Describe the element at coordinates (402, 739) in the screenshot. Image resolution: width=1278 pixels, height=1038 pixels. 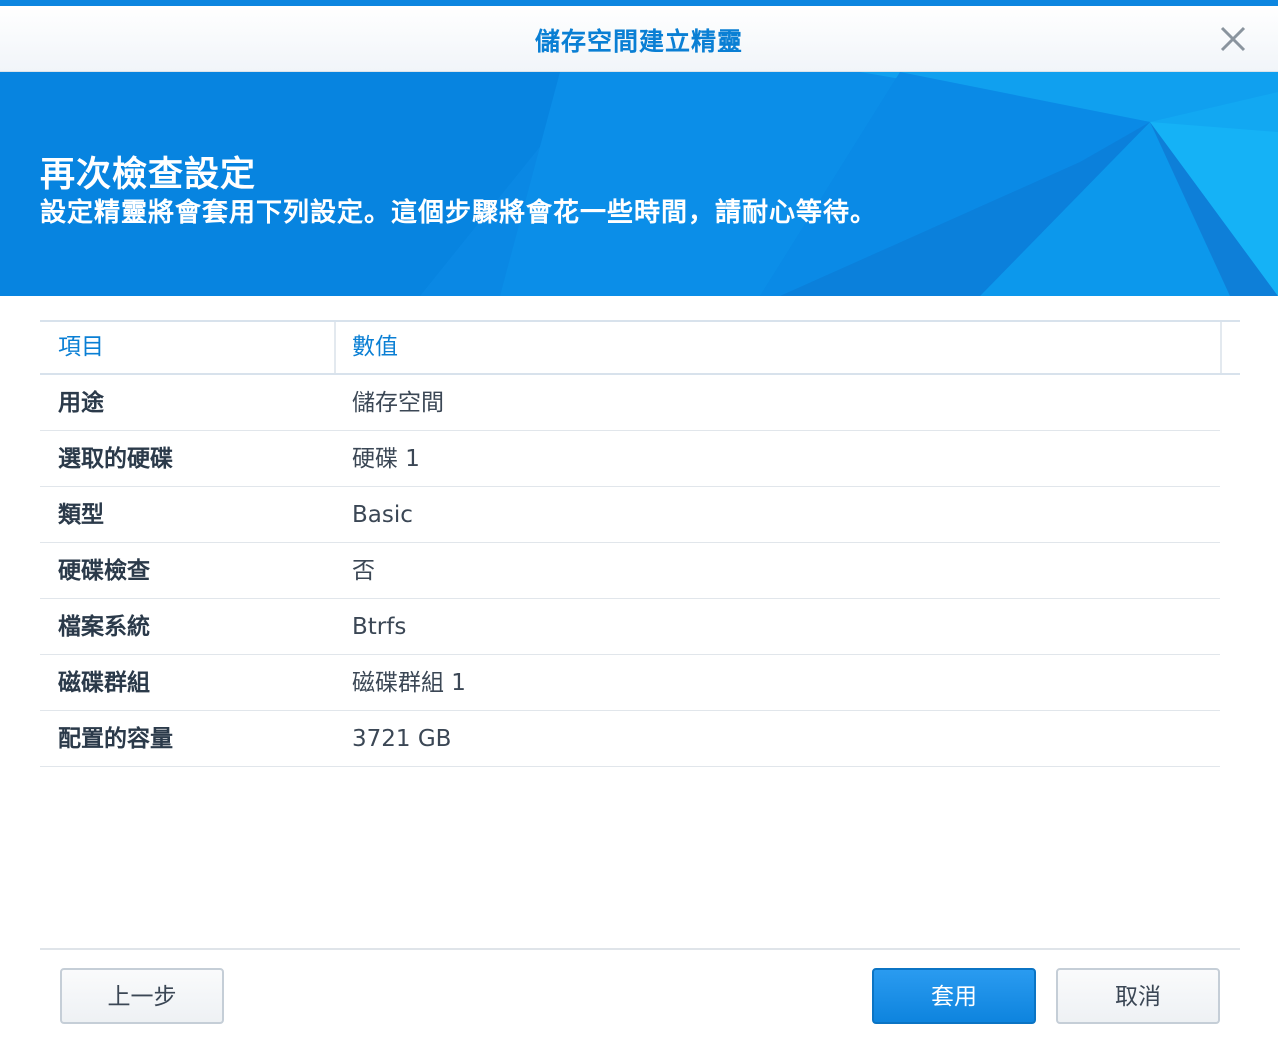
I see `row-value: 3721 GB` at that location.